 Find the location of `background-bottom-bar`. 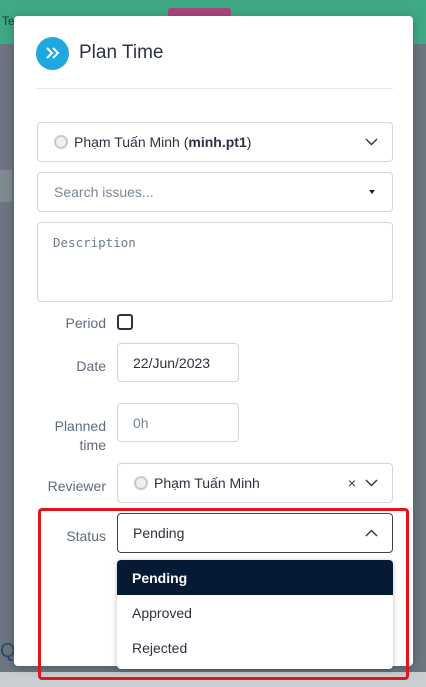

background-bottom-bar is located at coordinates (213, 679).